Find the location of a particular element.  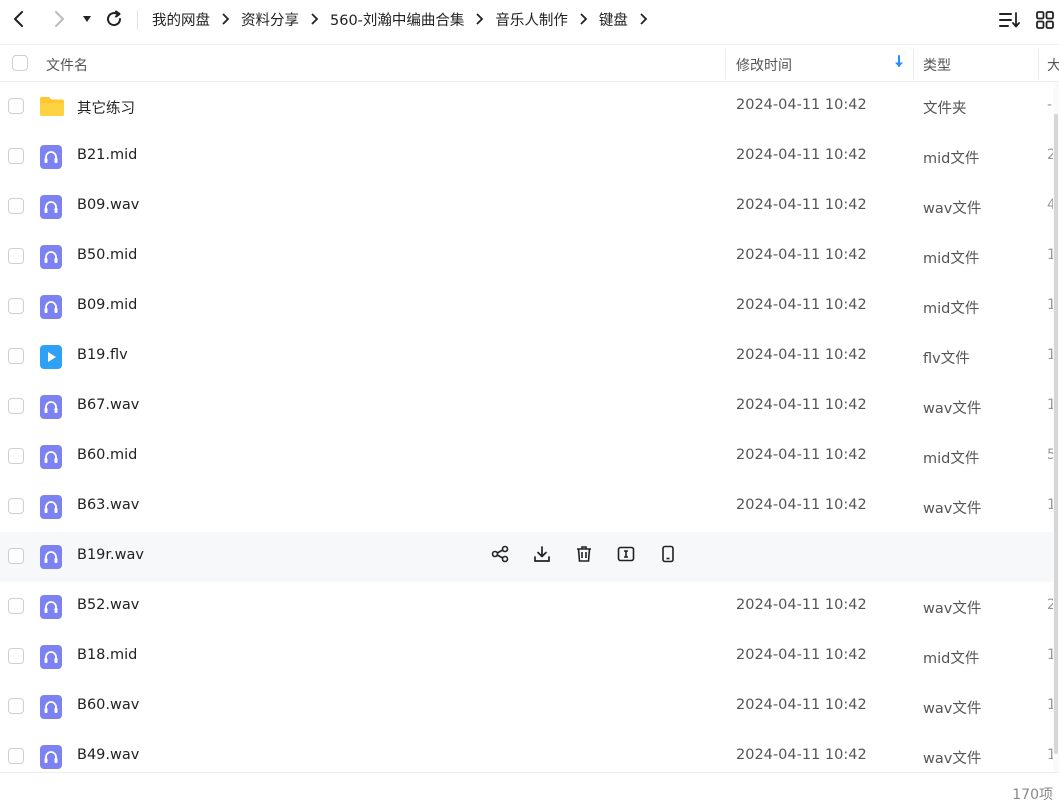

delete-button is located at coordinates (584, 556).